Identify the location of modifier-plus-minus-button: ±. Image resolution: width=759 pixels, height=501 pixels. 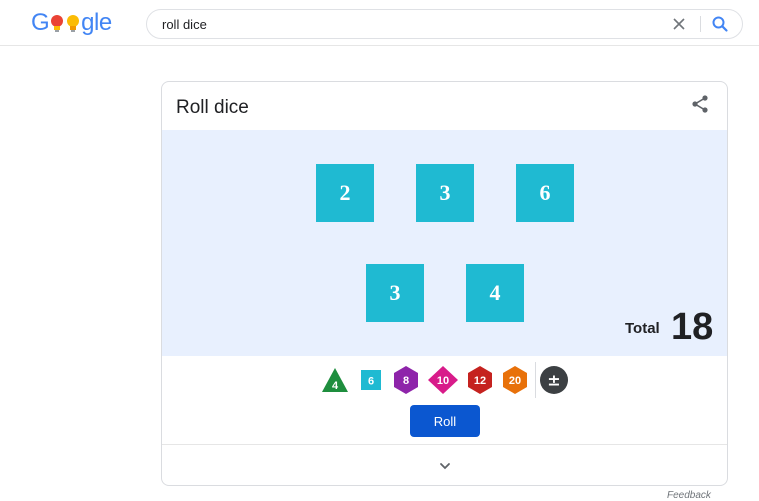
(554, 380).